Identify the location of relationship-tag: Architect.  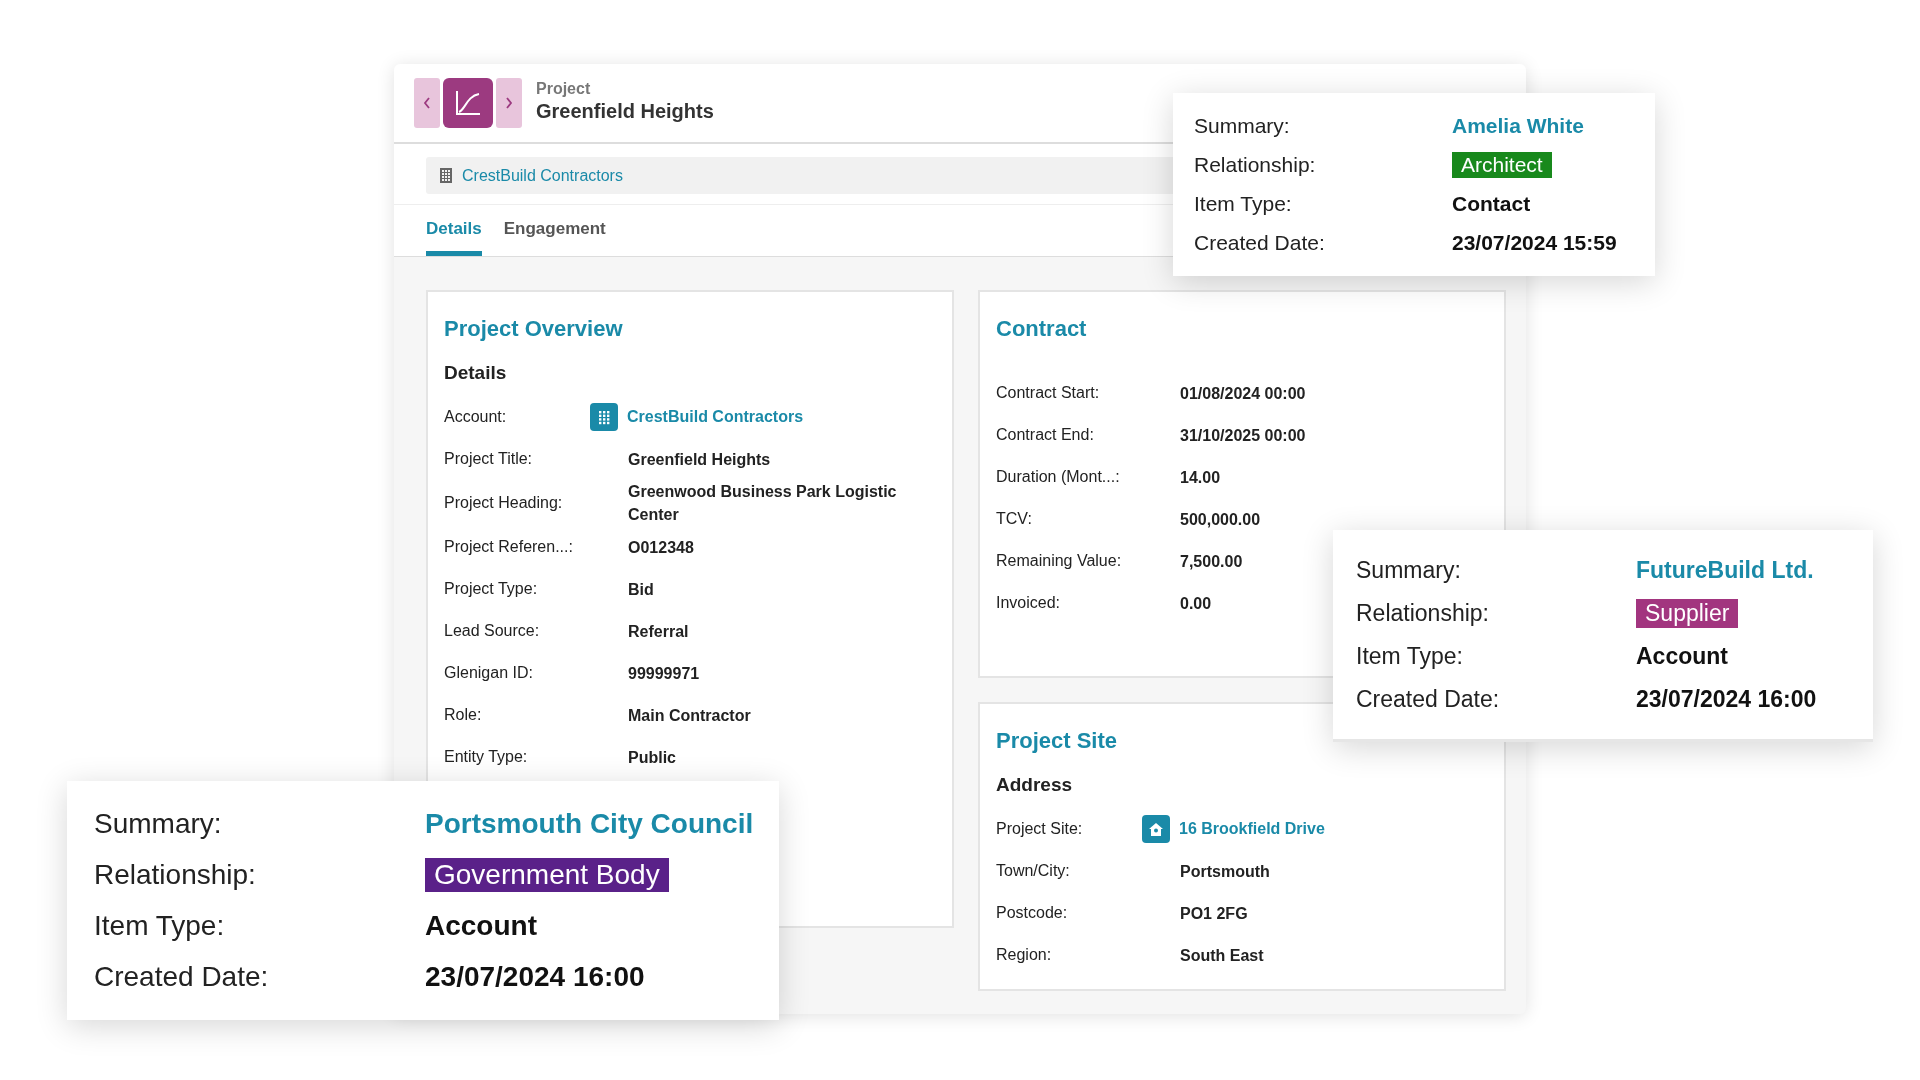
(1502, 165).